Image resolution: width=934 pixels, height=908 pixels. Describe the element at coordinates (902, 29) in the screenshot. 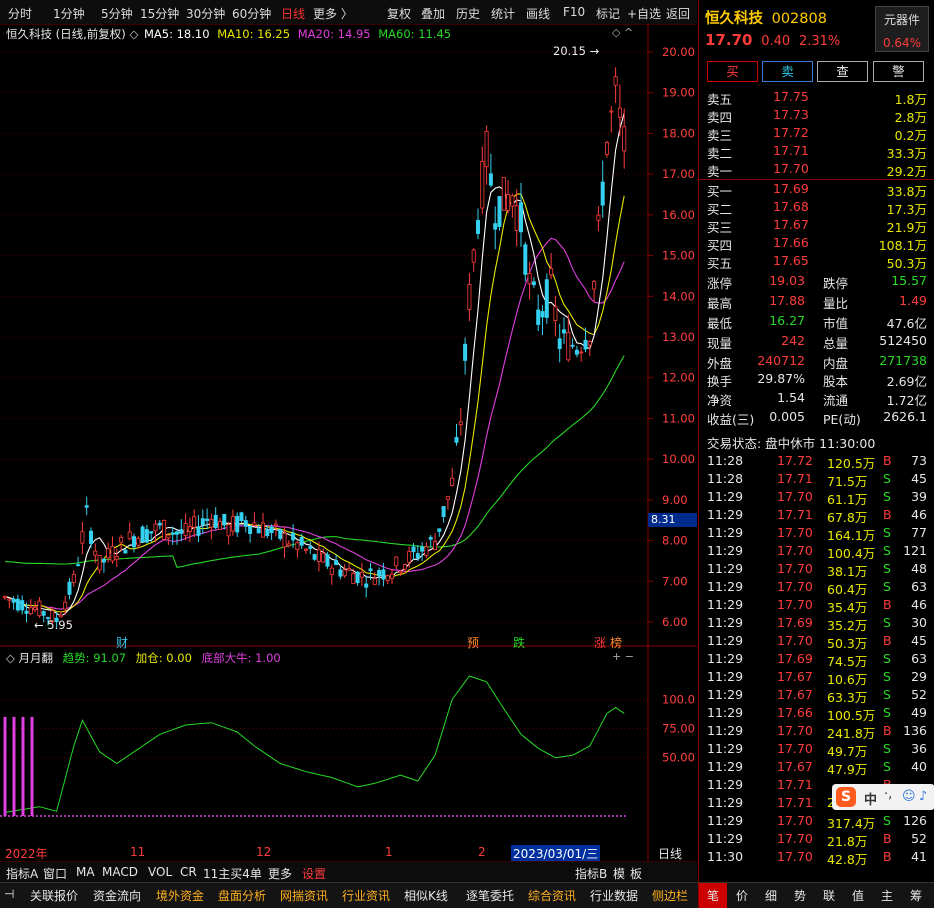

I see `sector-box: 元器件 0.64%` at that location.